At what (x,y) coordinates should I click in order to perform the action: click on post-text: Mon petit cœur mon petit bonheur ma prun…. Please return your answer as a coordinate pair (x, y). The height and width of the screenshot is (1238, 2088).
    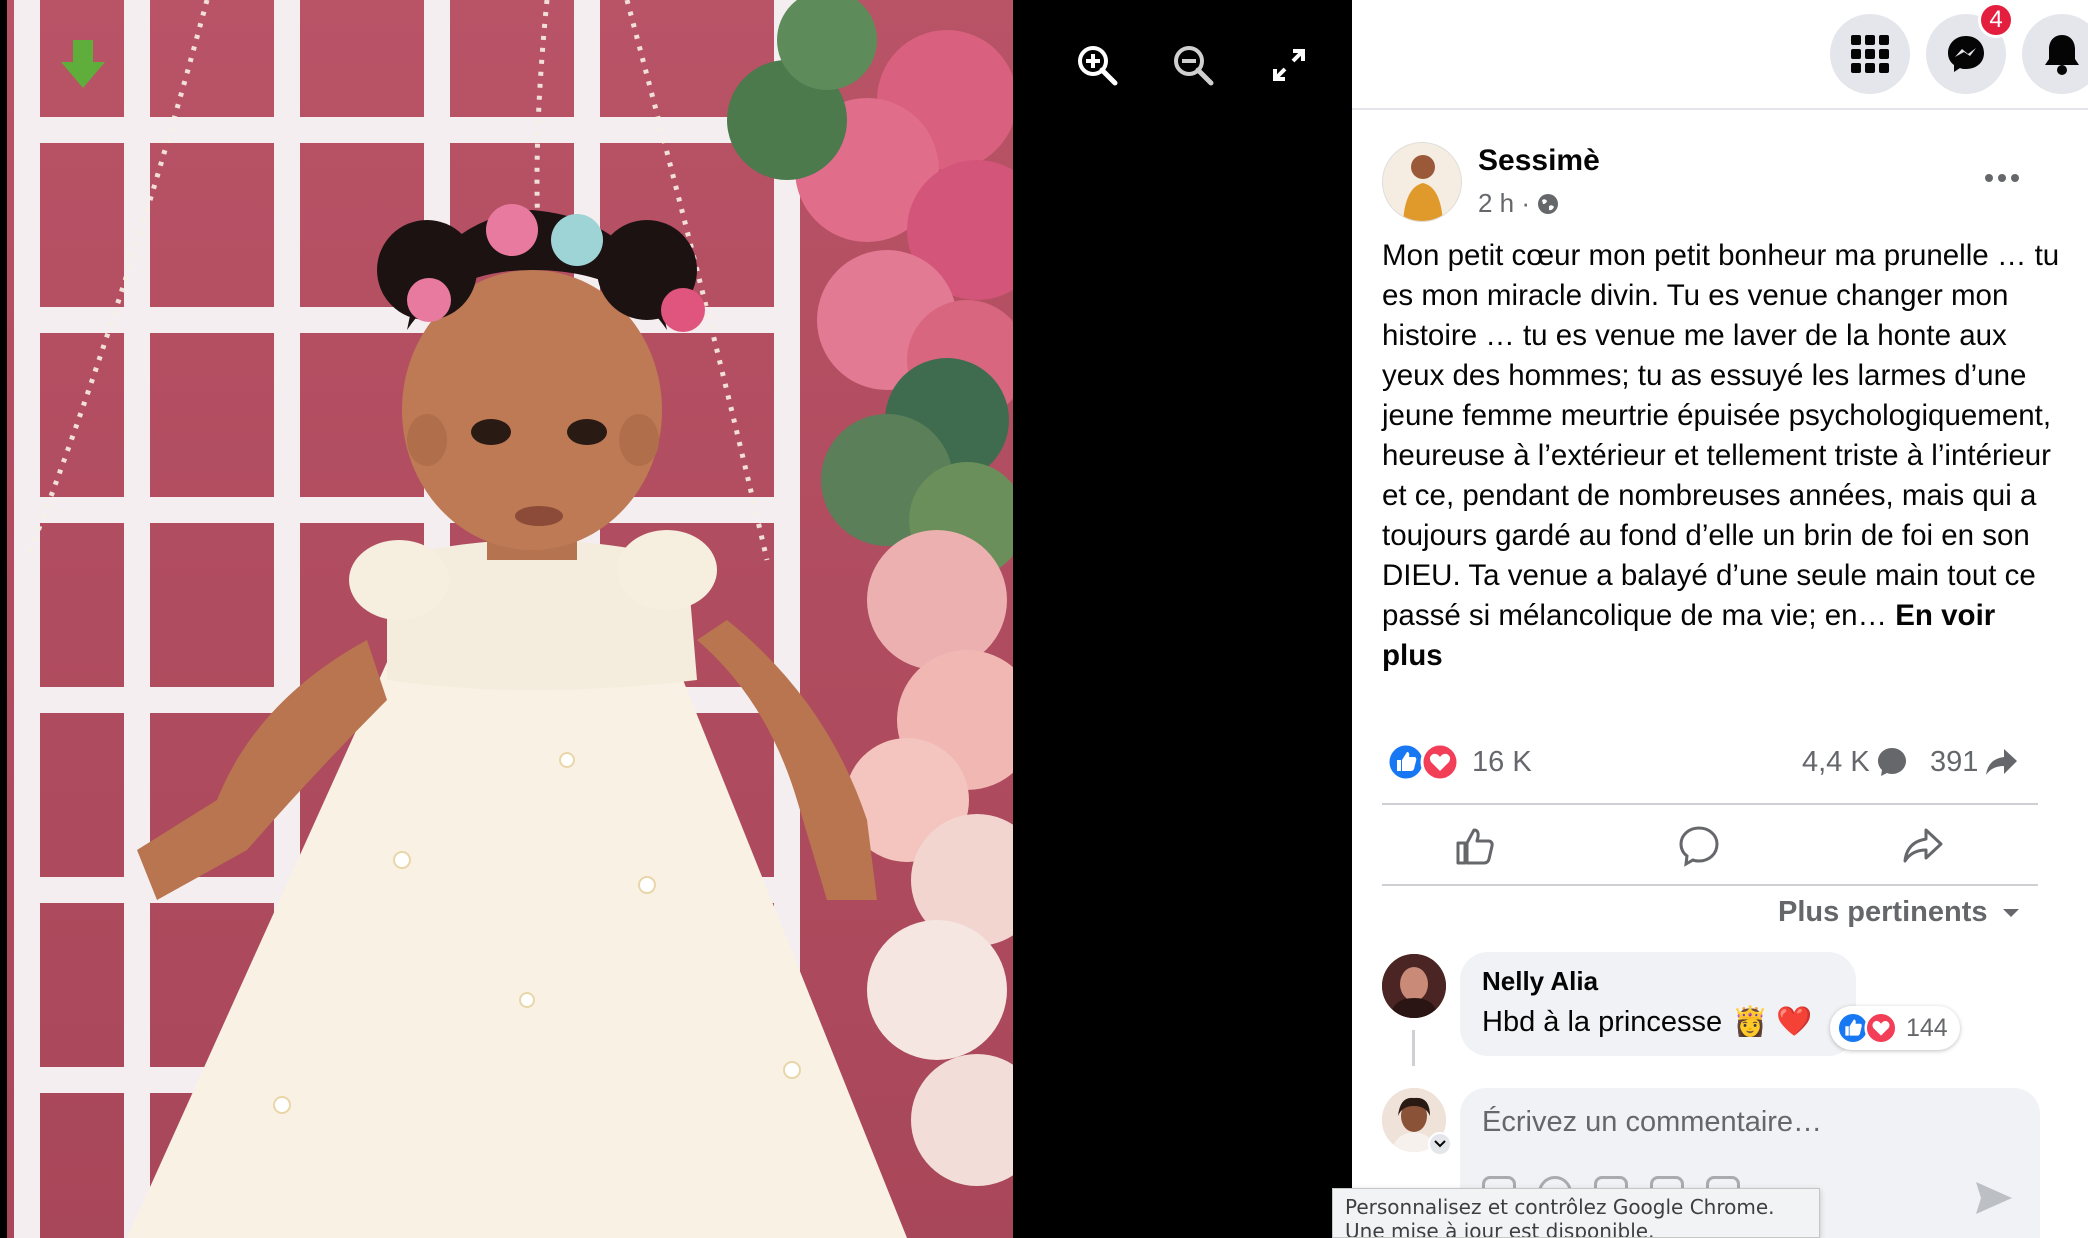
    Looking at the image, I should click on (1721, 435).